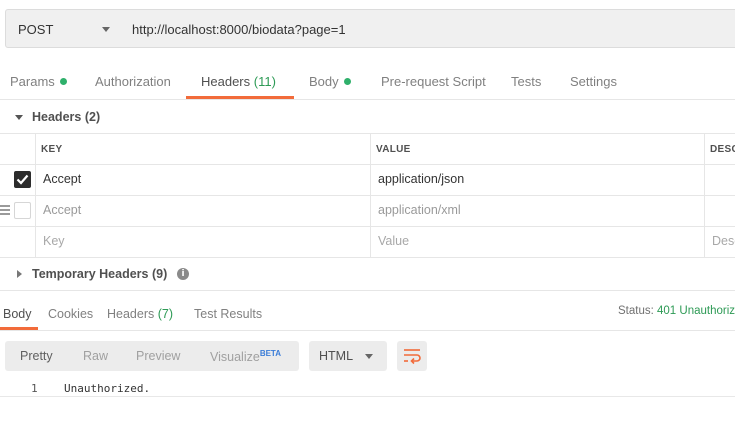  I want to click on table-header-row, so click(367, 149).